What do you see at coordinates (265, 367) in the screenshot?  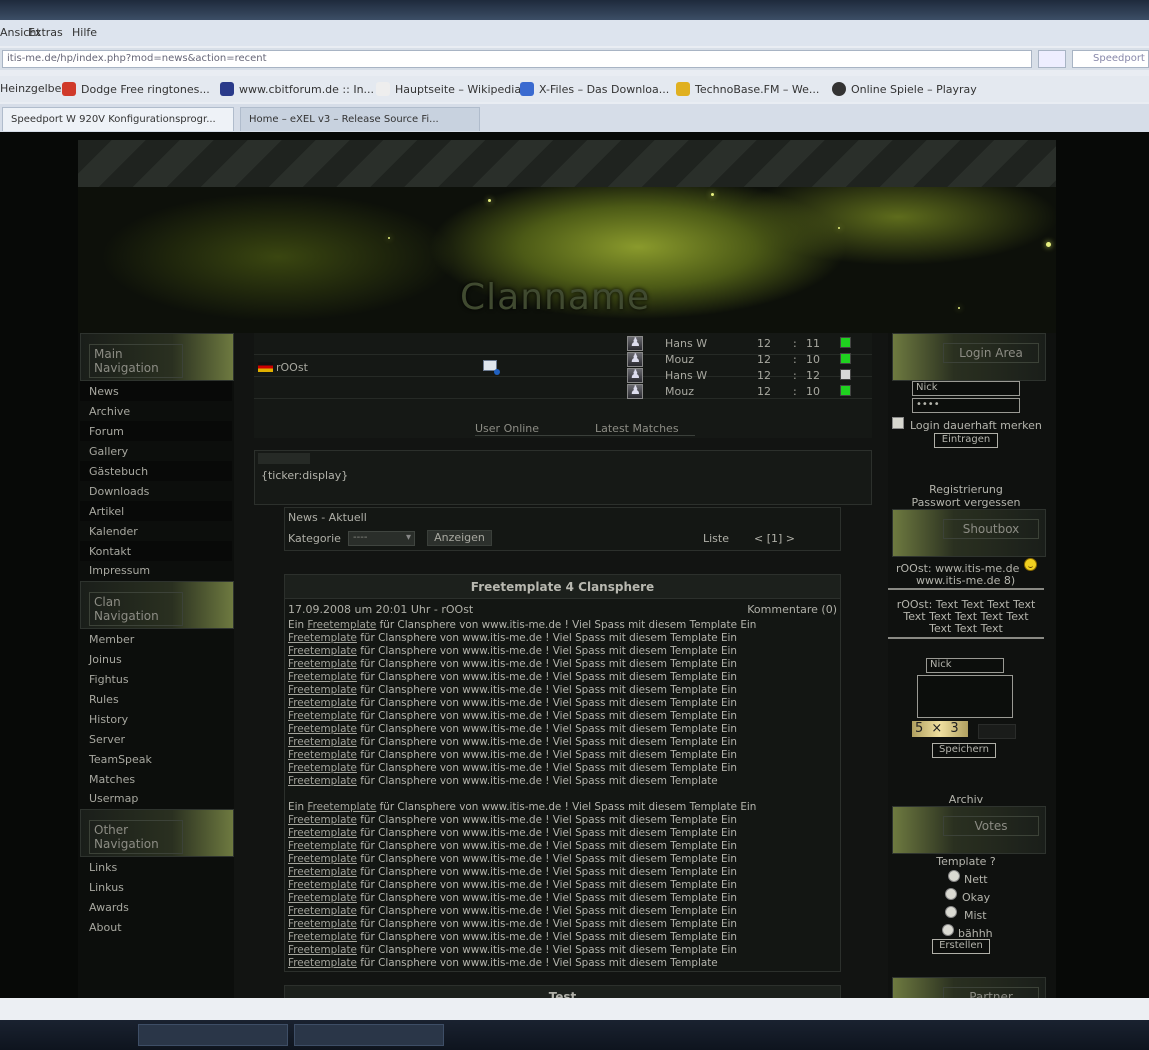 I see `german-flag-icon` at bounding box center [265, 367].